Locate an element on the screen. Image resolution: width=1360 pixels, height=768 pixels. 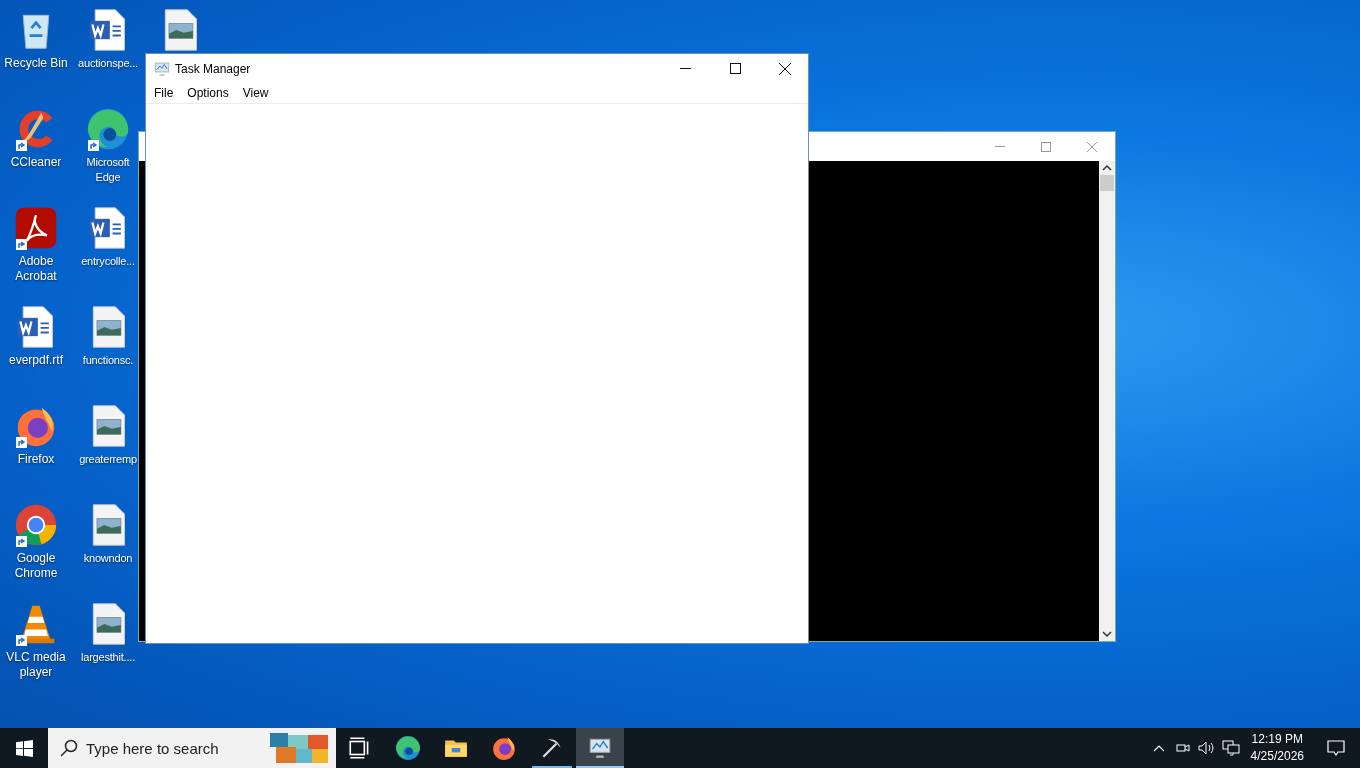
desktop-icon-label: VLC media player is located at coordinates (36, 665).